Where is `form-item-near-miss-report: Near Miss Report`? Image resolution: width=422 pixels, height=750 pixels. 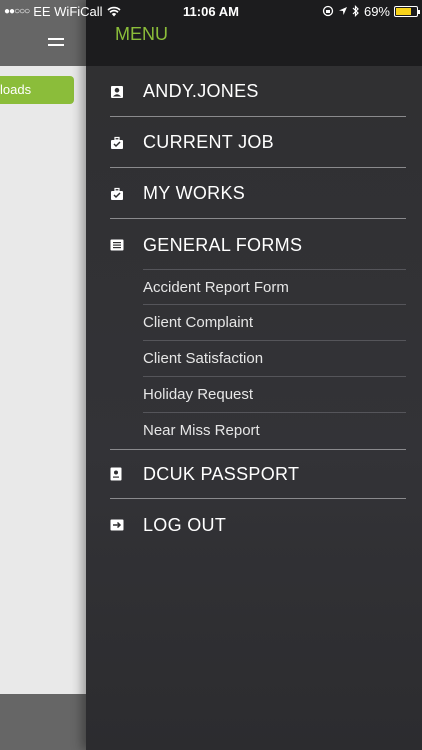 form-item-near-miss-report: Near Miss Report is located at coordinates (274, 430).